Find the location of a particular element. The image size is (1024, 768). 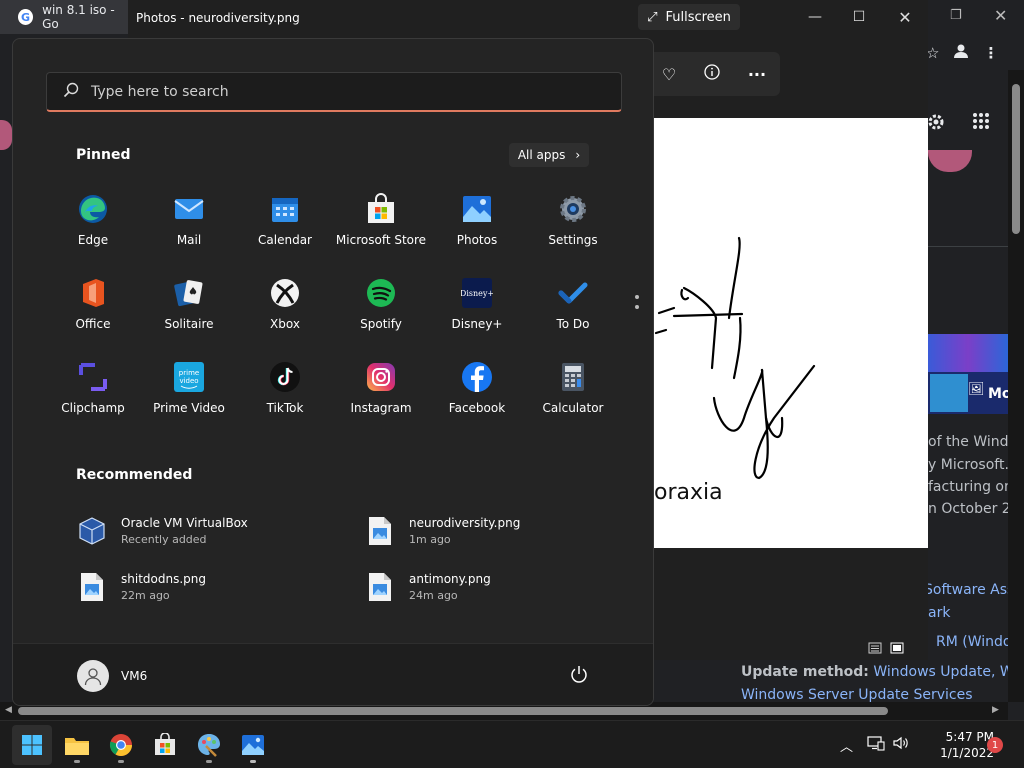

start-button is located at coordinates (32, 745).